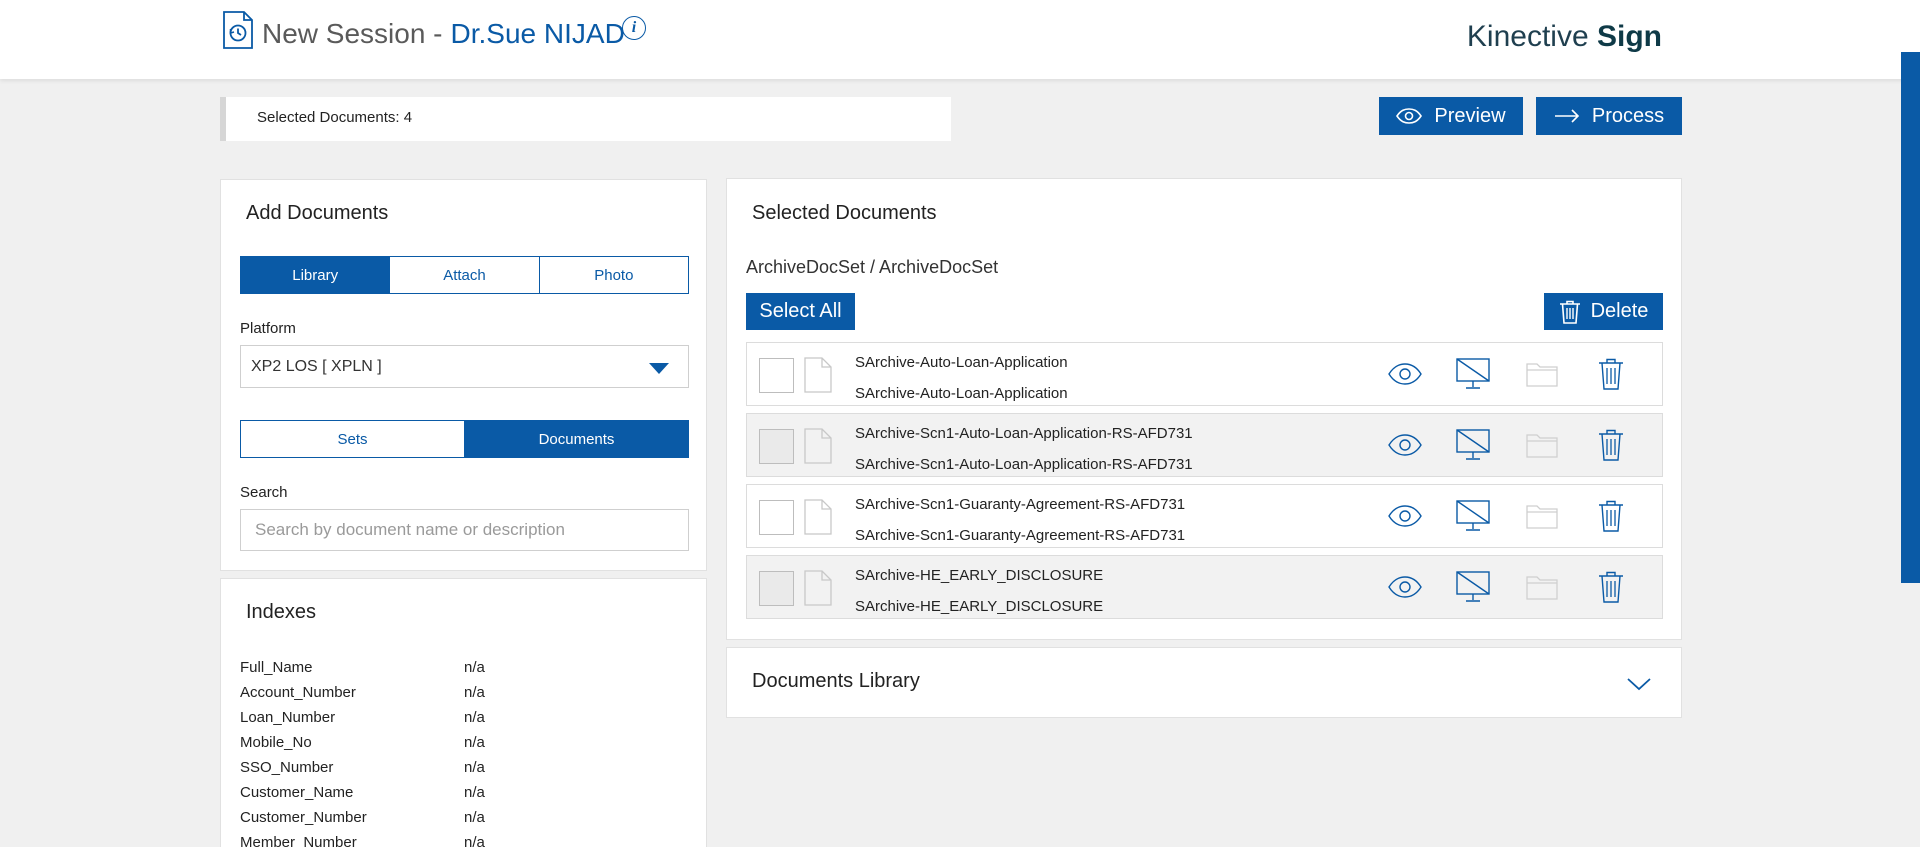 This screenshot has width=1920, height=847. I want to click on arrow-right-icon, so click(1567, 116).